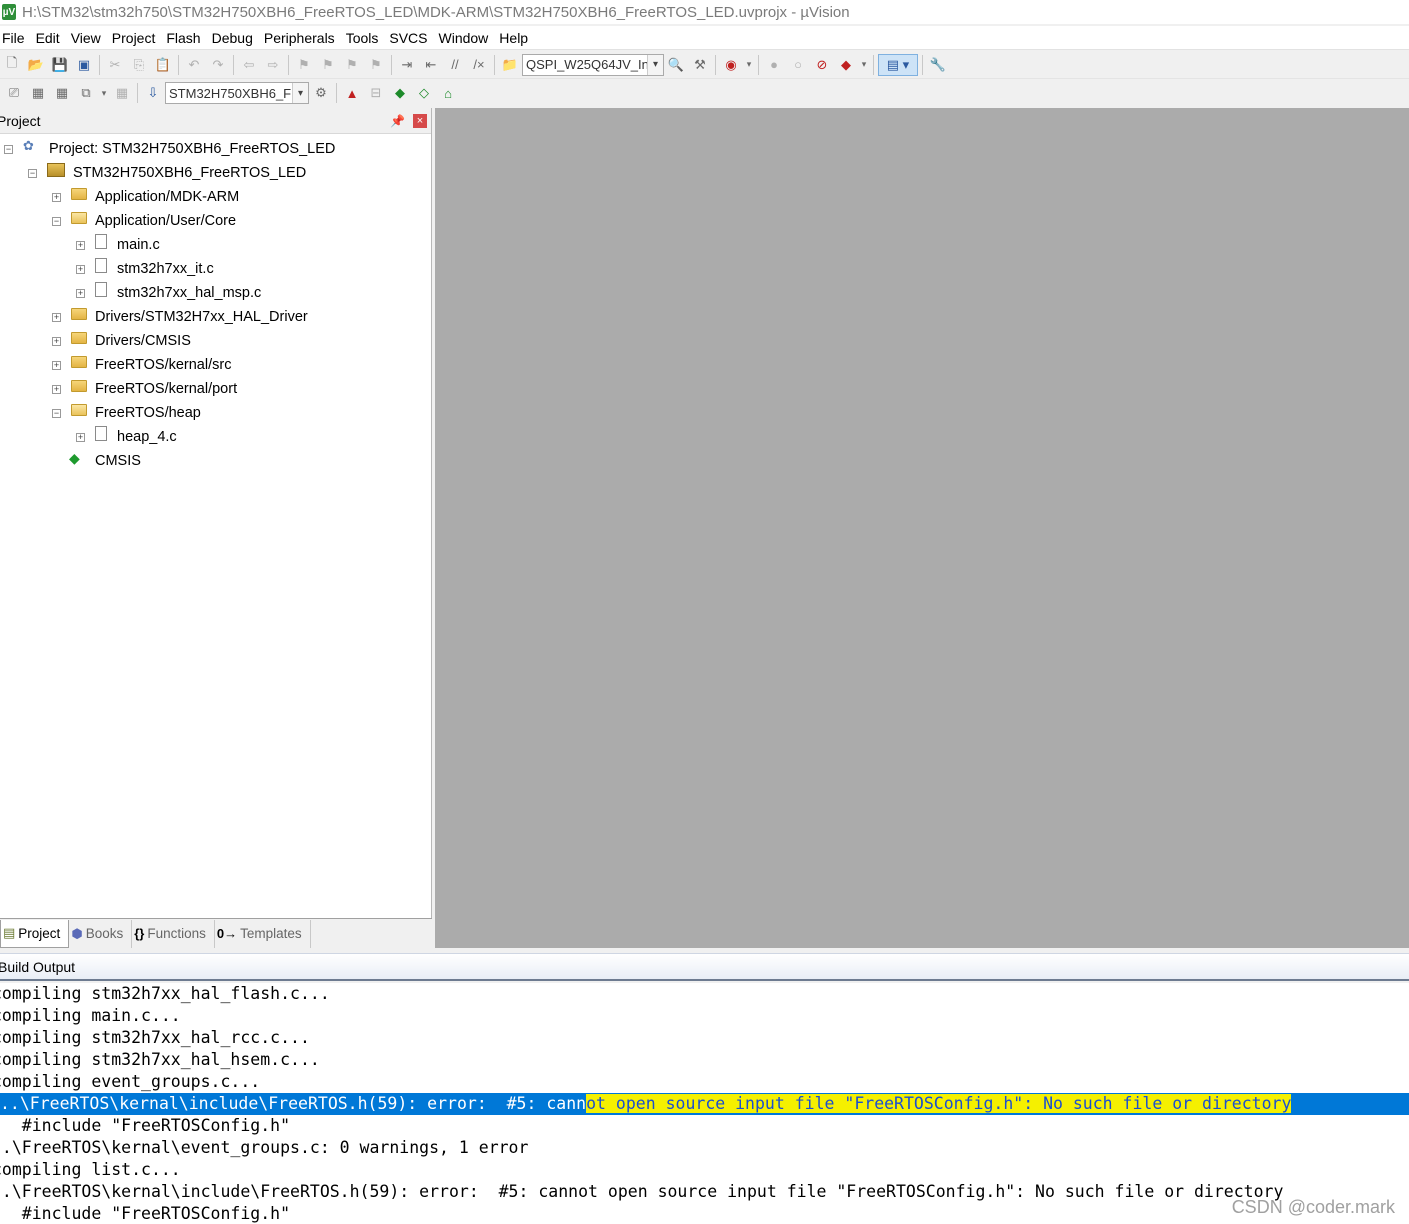 The image size is (1409, 1224). What do you see at coordinates (704, 967) in the screenshot?
I see `build-output-header: Build Output` at bounding box center [704, 967].